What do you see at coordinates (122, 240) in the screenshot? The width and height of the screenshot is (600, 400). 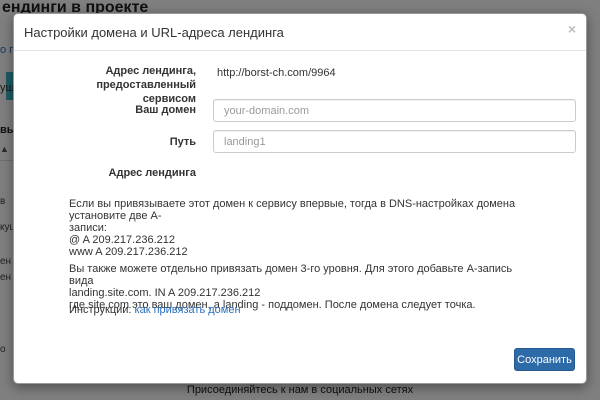 I see `info-line: @ A 209.217.236.212` at bounding box center [122, 240].